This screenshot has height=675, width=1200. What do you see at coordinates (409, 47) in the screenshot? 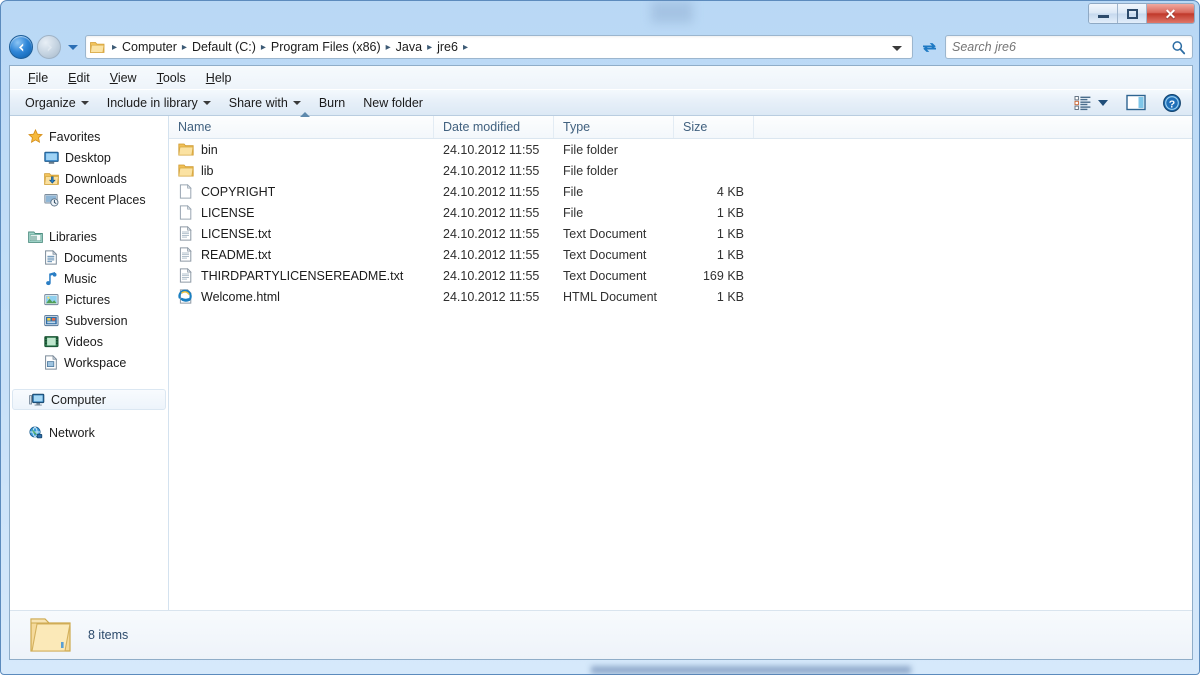
I see `breadcrumb-item-java: Java` at bounding box center [409, 47].